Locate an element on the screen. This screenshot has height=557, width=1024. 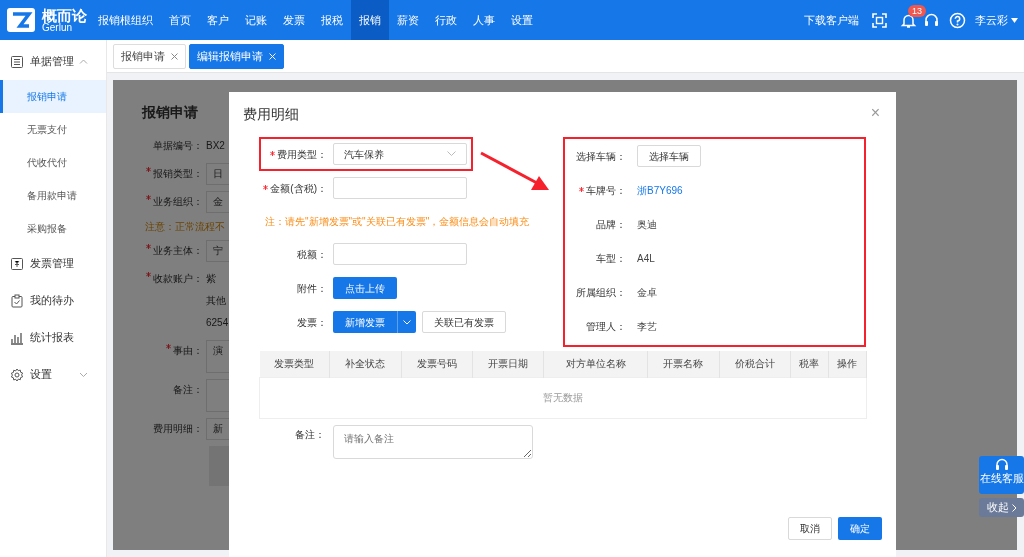
cancel-button: 取消 is located at coordinates (810, 528).